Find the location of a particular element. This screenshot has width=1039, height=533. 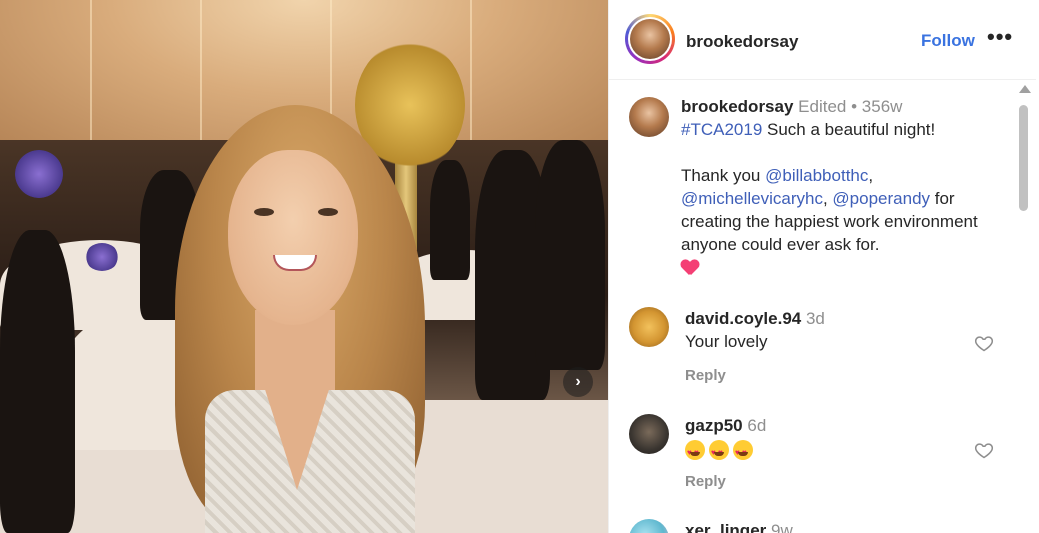

comment-text: Your lovely is located at coordinates (726, 341).